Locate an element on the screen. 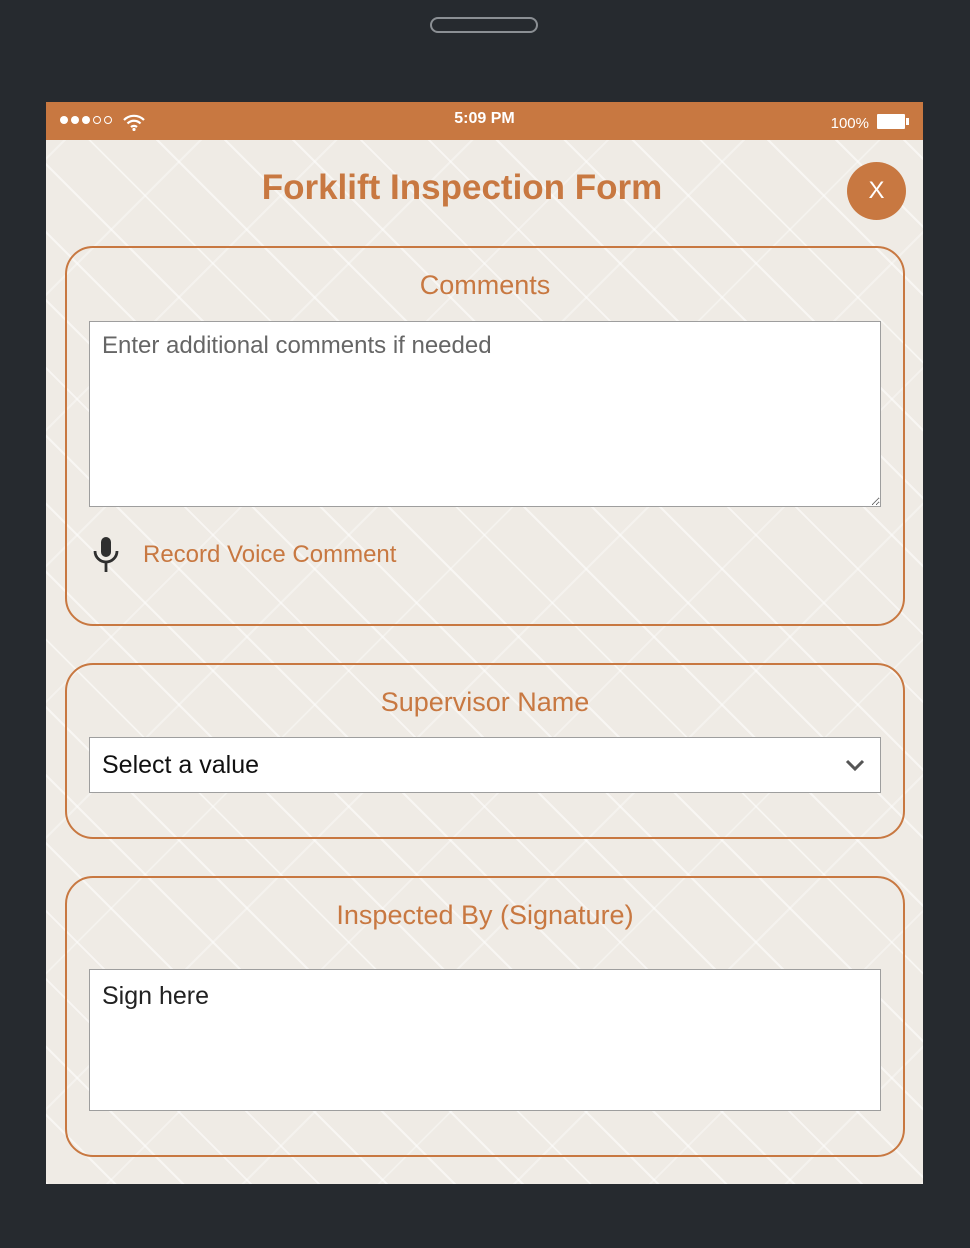  signature-heading: Inspected By (Signature) is located at coordinates (485, 915).